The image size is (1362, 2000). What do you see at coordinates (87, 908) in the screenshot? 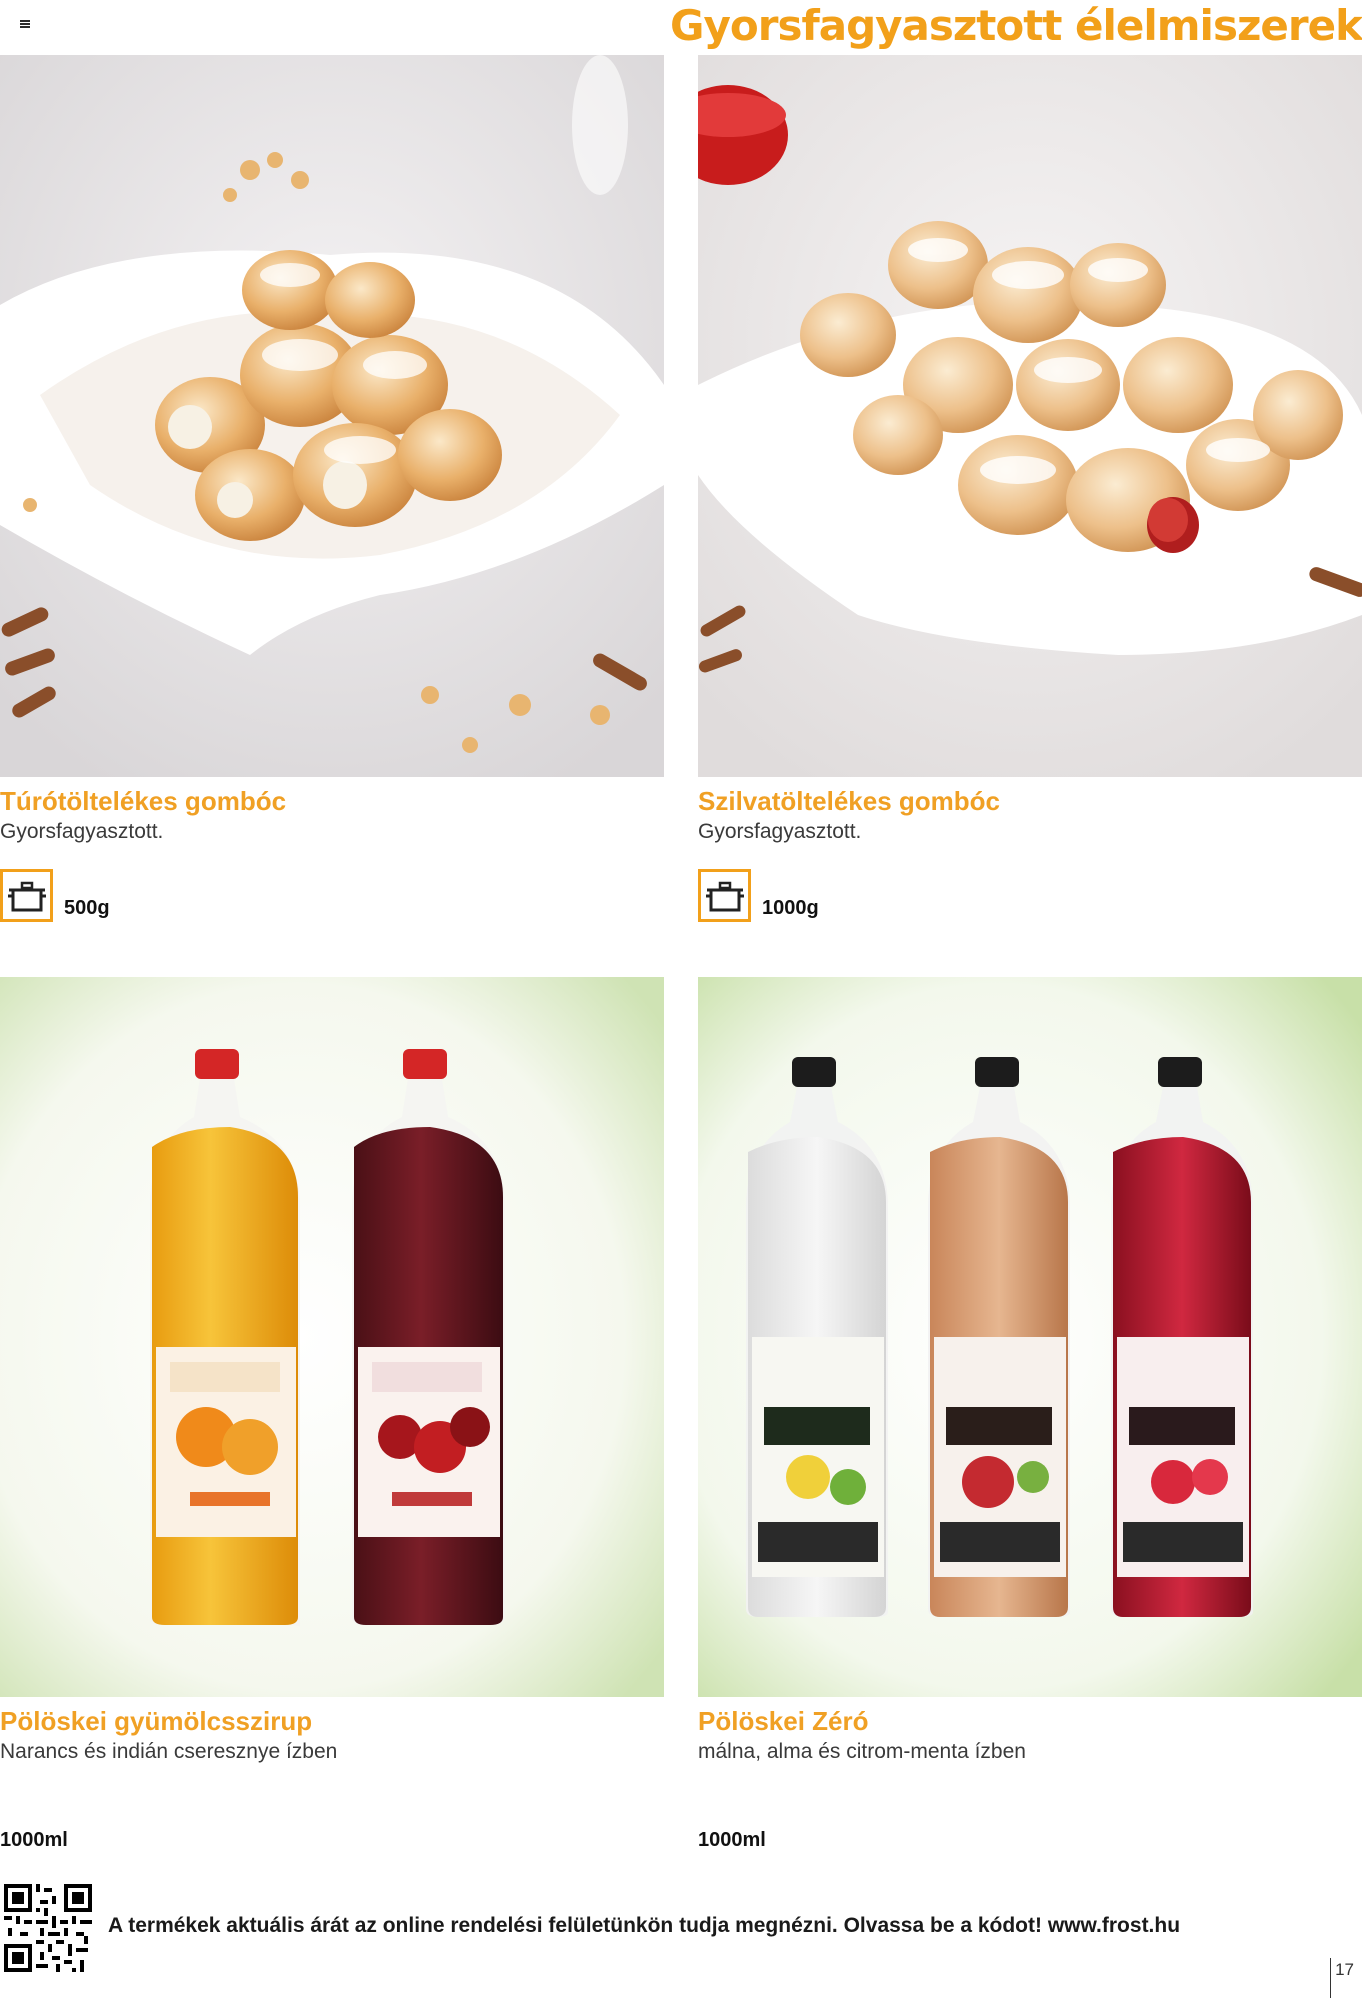
I see `product-size: 500g` at bounding box center [87, 908].